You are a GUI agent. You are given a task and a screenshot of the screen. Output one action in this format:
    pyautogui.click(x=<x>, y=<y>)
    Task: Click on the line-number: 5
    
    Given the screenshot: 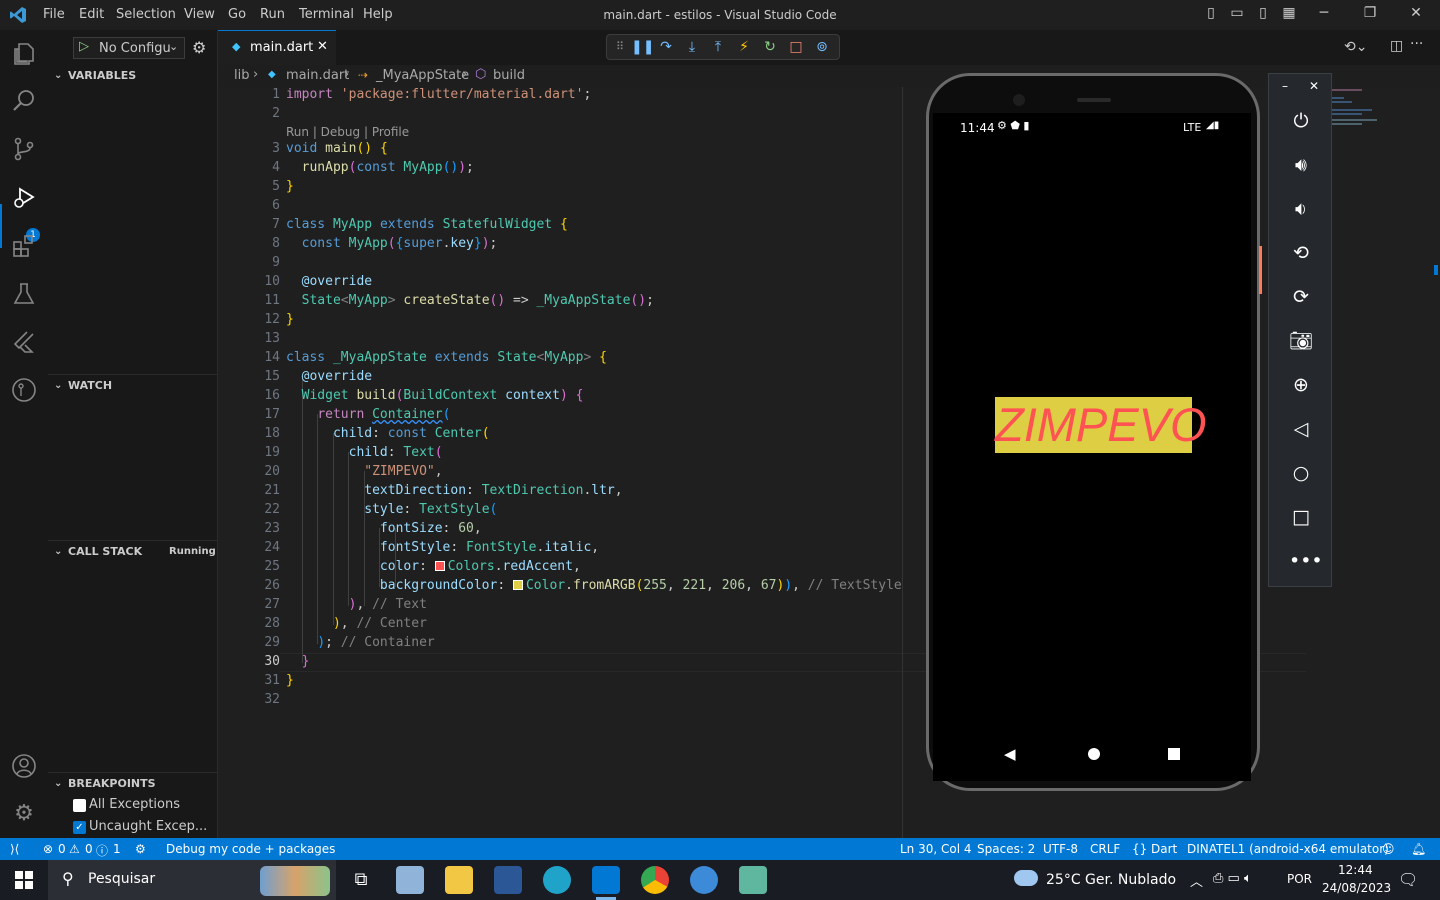 What is the action you would take?
    pyautogui.click(x=259, y=186)
    